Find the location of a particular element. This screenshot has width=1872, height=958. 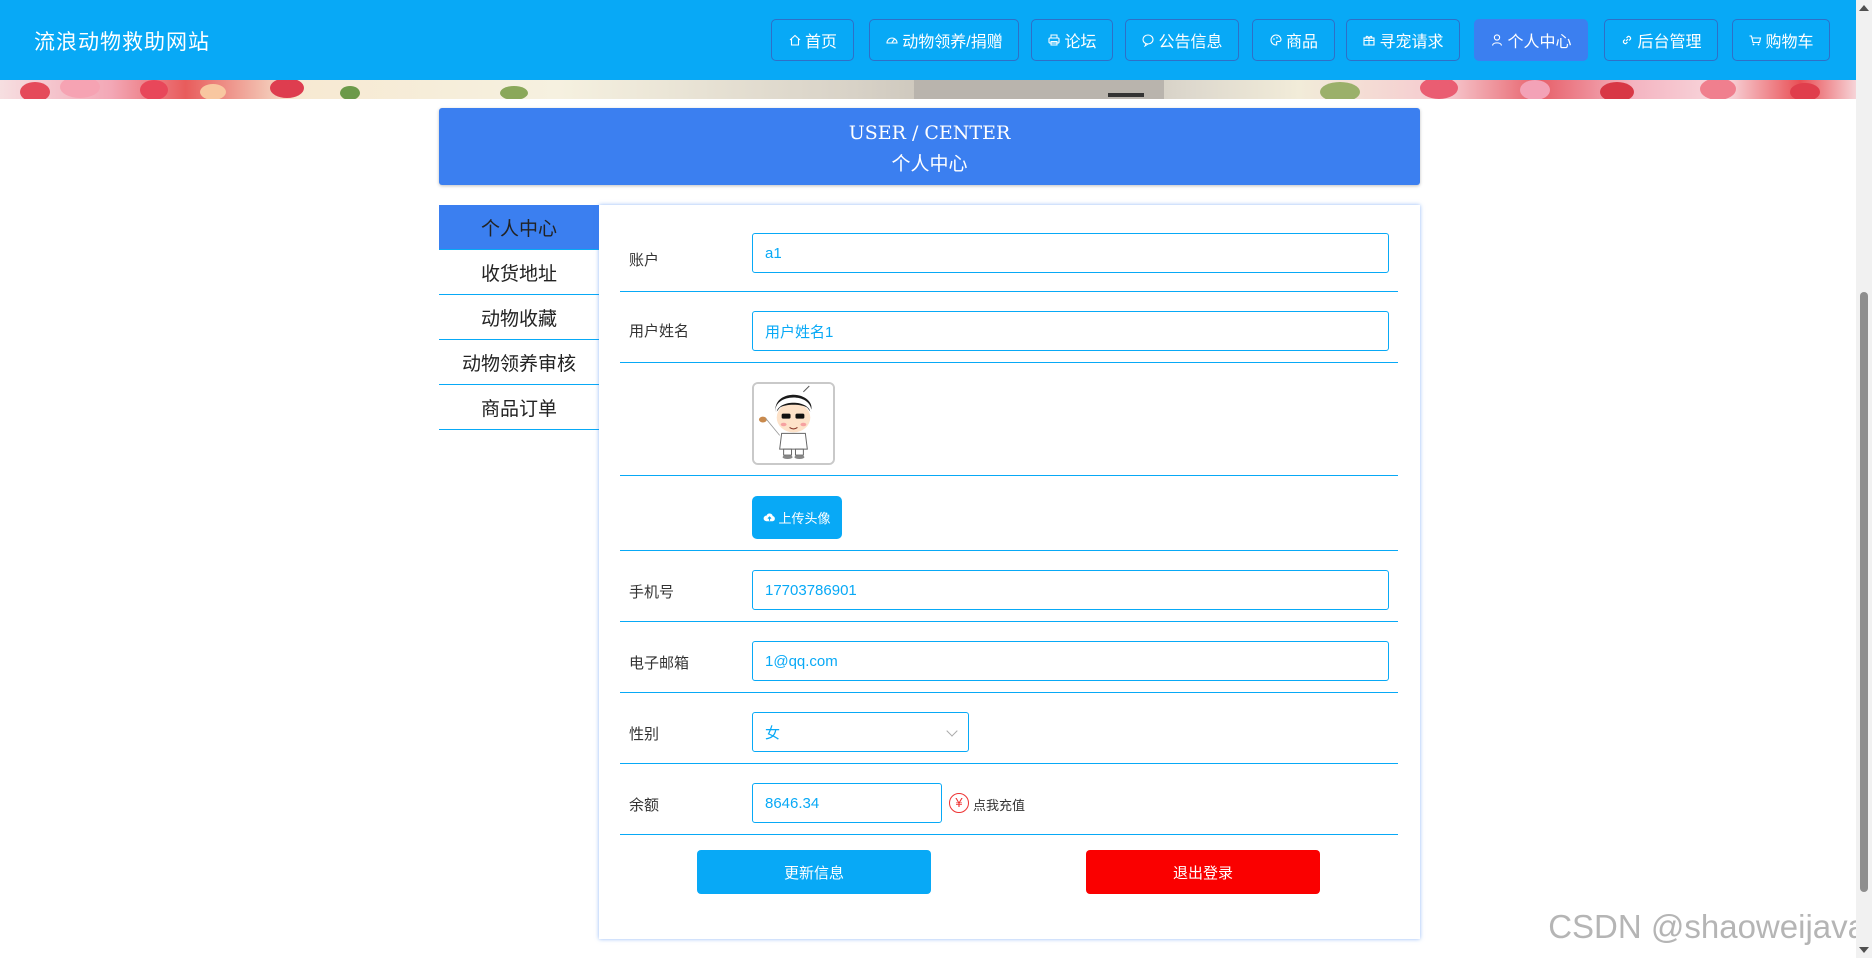

nav-cart-label: 购物车 is located at coordinates (1789, 42).